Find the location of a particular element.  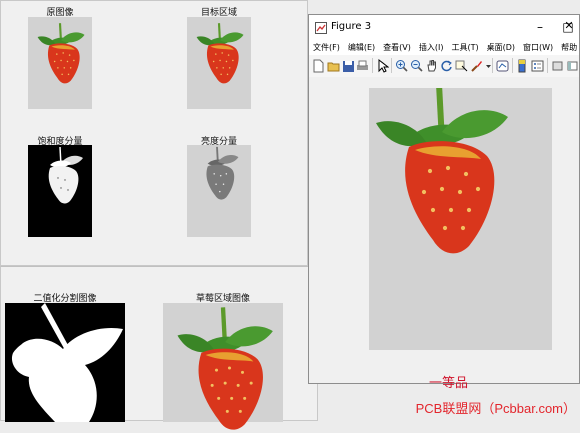

strawberry-region-axes is located at coordinates (223, 362).